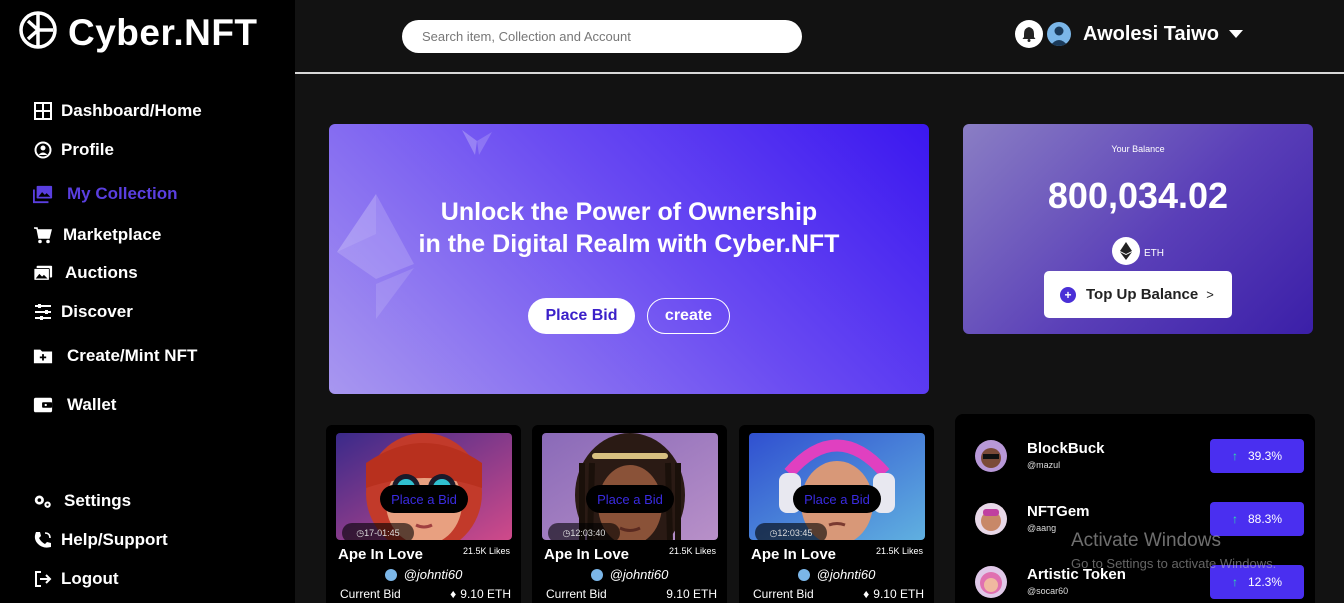 The width and height of the screenshot is (1344, 603). Describe the element at coordinates (43, 356) in the screenshot. I see `folder-plus-icon` at that location.